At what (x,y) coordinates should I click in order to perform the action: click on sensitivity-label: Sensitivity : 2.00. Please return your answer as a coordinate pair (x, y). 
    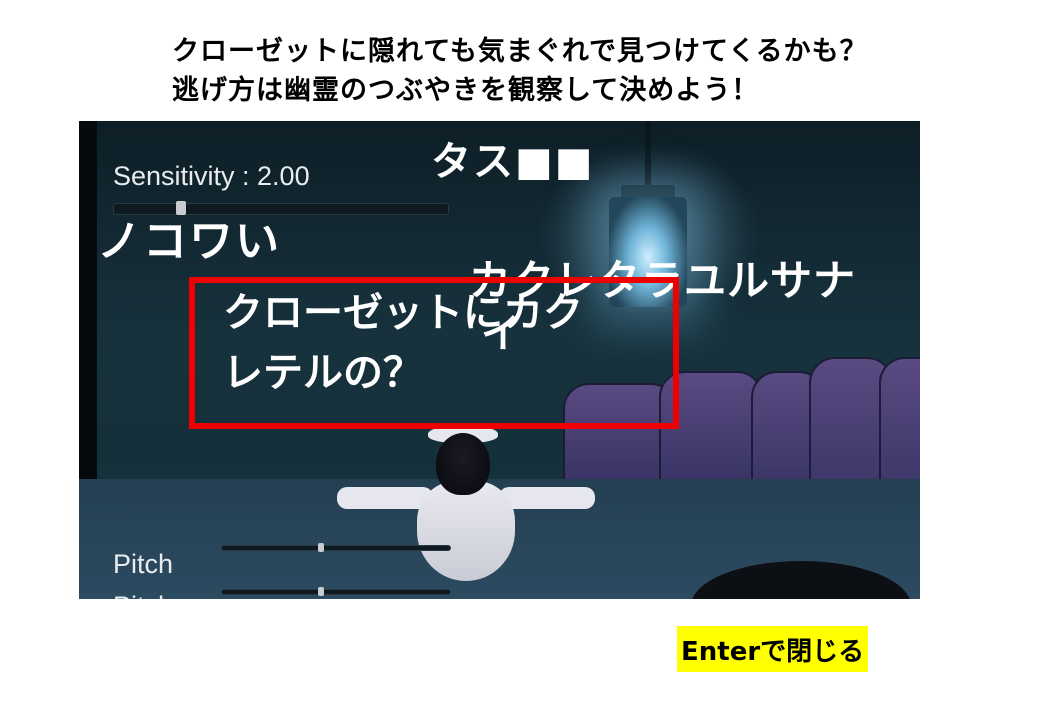
    Looking at the image, I should click on (211, 176).